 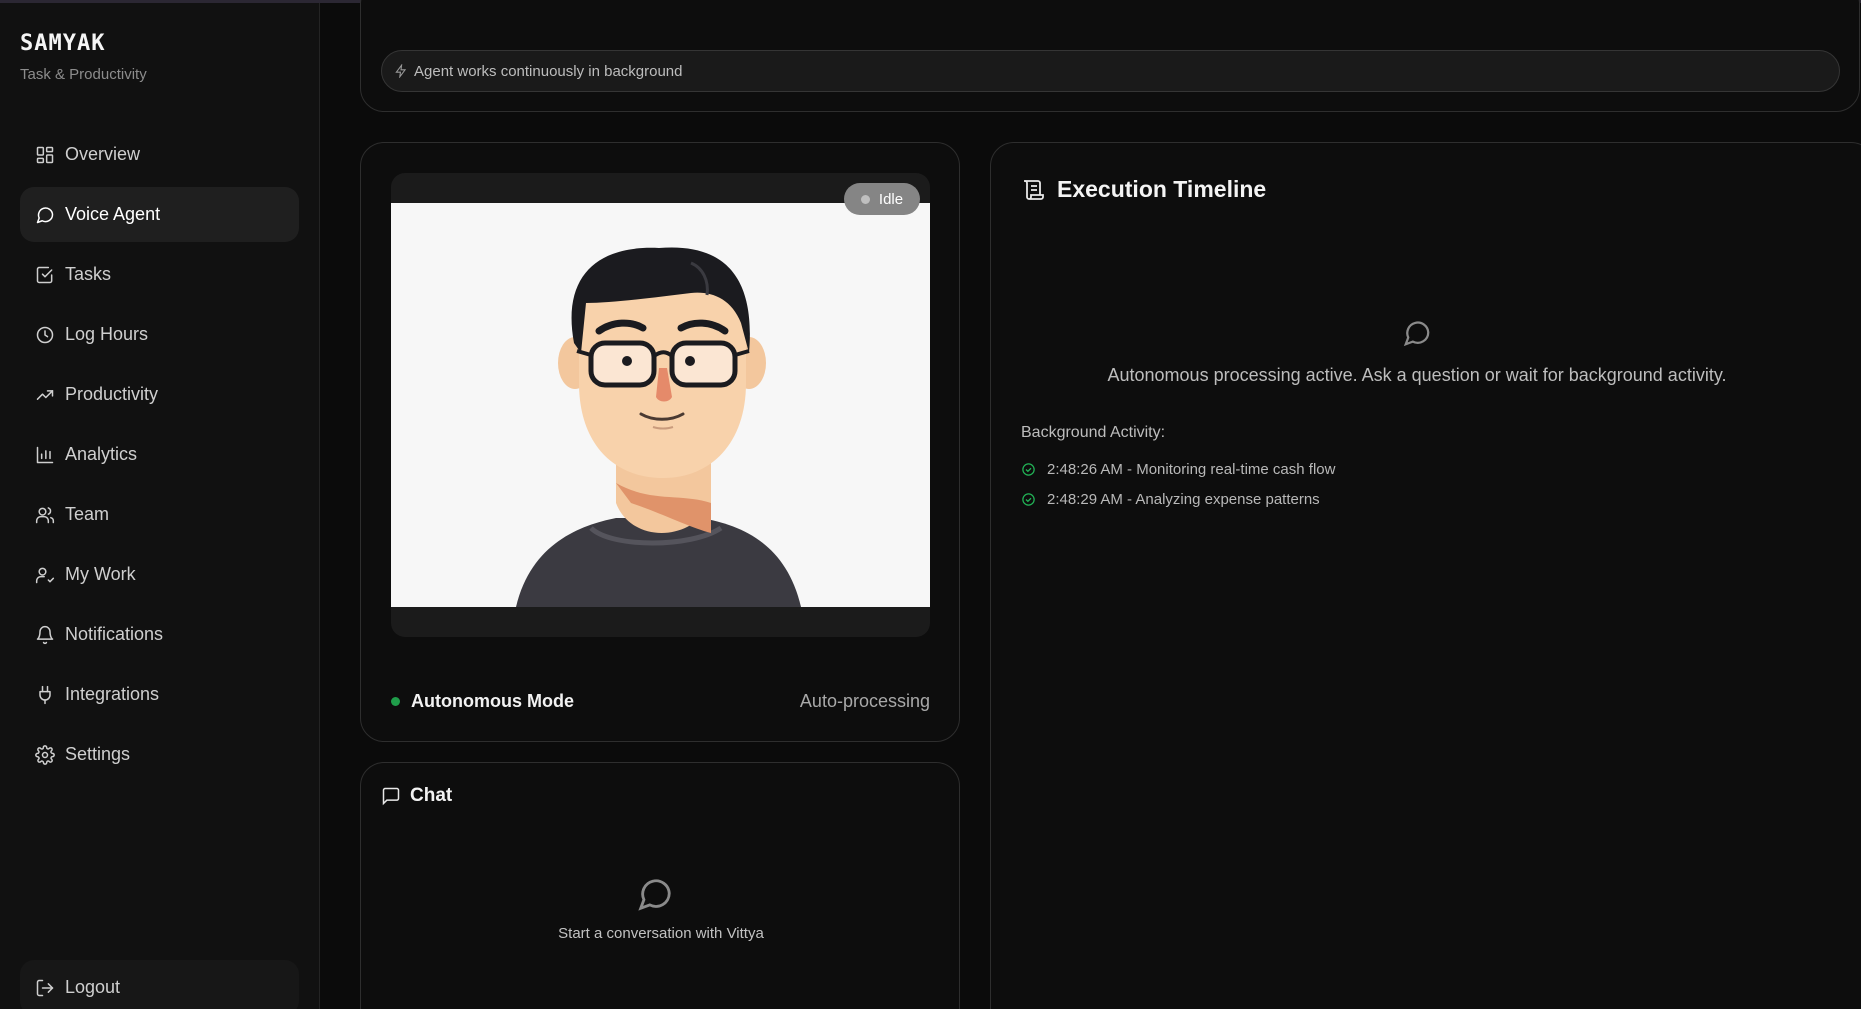 What do you see at coordinates (107, 334) in the screenshot?
I see `sidebar-item-label: Log Hours` at bounding box center [107, 334].